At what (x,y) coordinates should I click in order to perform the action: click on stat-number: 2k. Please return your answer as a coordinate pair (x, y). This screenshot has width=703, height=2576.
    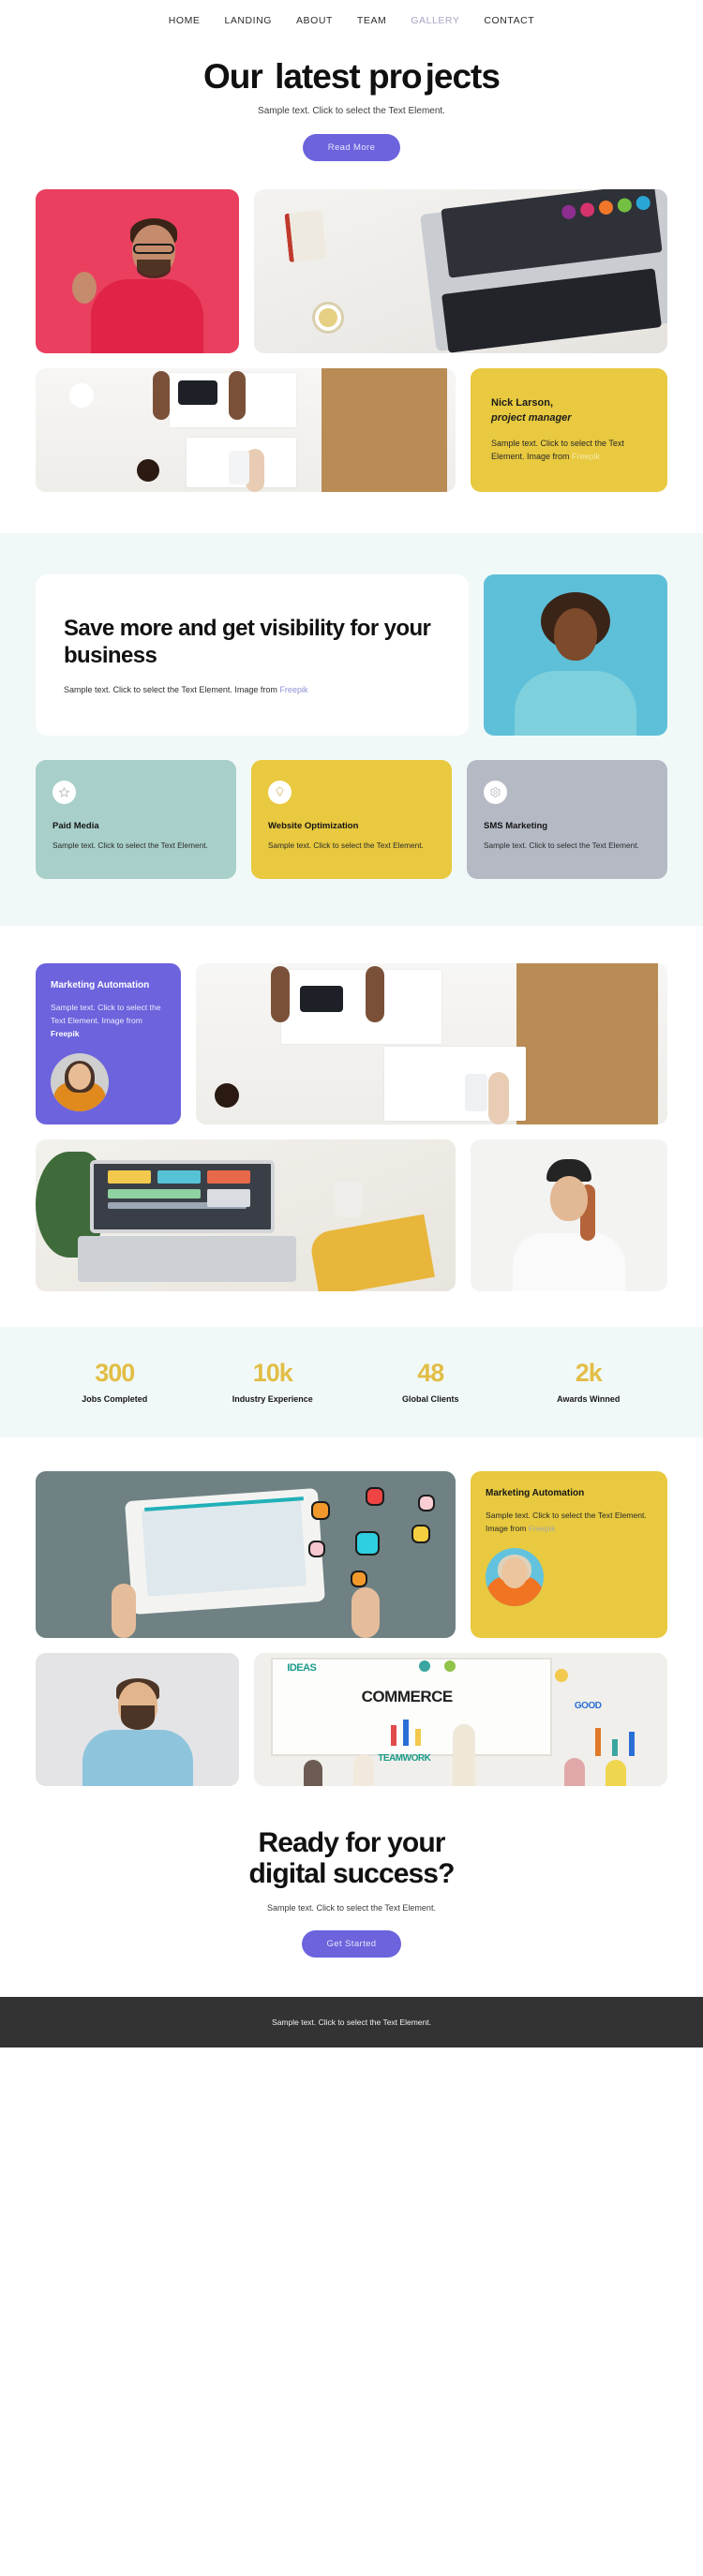
    Looking at the image, I should click on (589, 1372).